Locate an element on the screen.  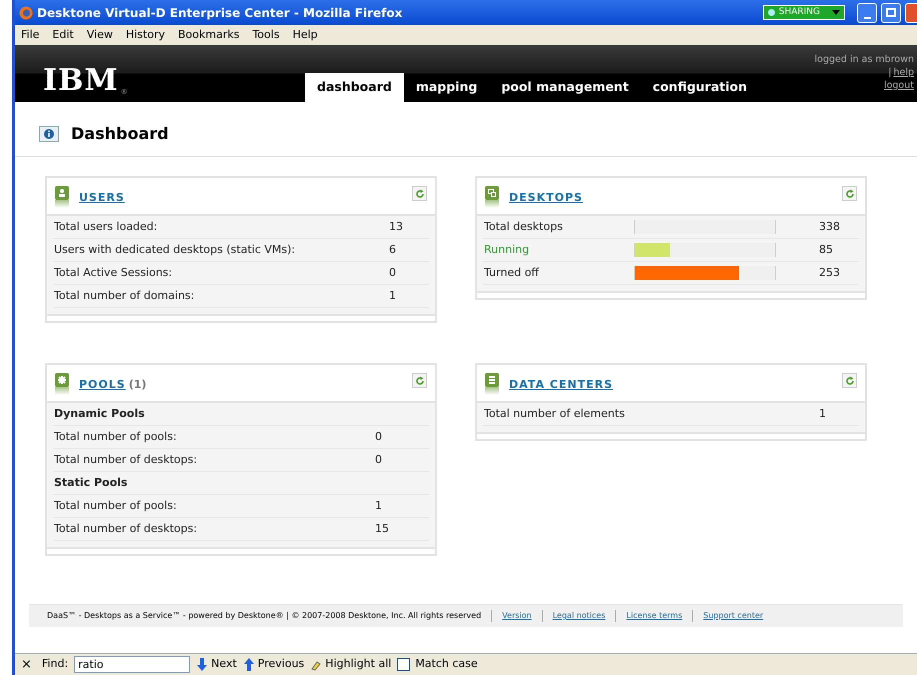
footer-link: Legal notices is located at coordinates (574, 616).